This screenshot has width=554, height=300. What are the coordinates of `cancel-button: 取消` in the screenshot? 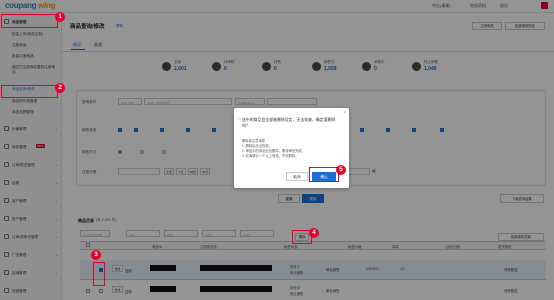 It's located at (297, 176).